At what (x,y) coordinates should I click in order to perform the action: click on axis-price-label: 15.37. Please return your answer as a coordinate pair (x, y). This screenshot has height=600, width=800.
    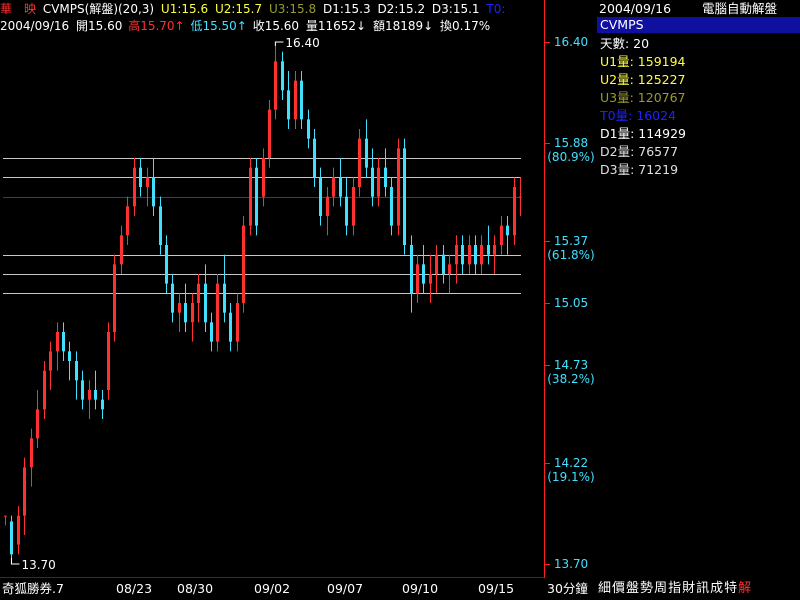
    Looking at the image, I should click on (571, 241).